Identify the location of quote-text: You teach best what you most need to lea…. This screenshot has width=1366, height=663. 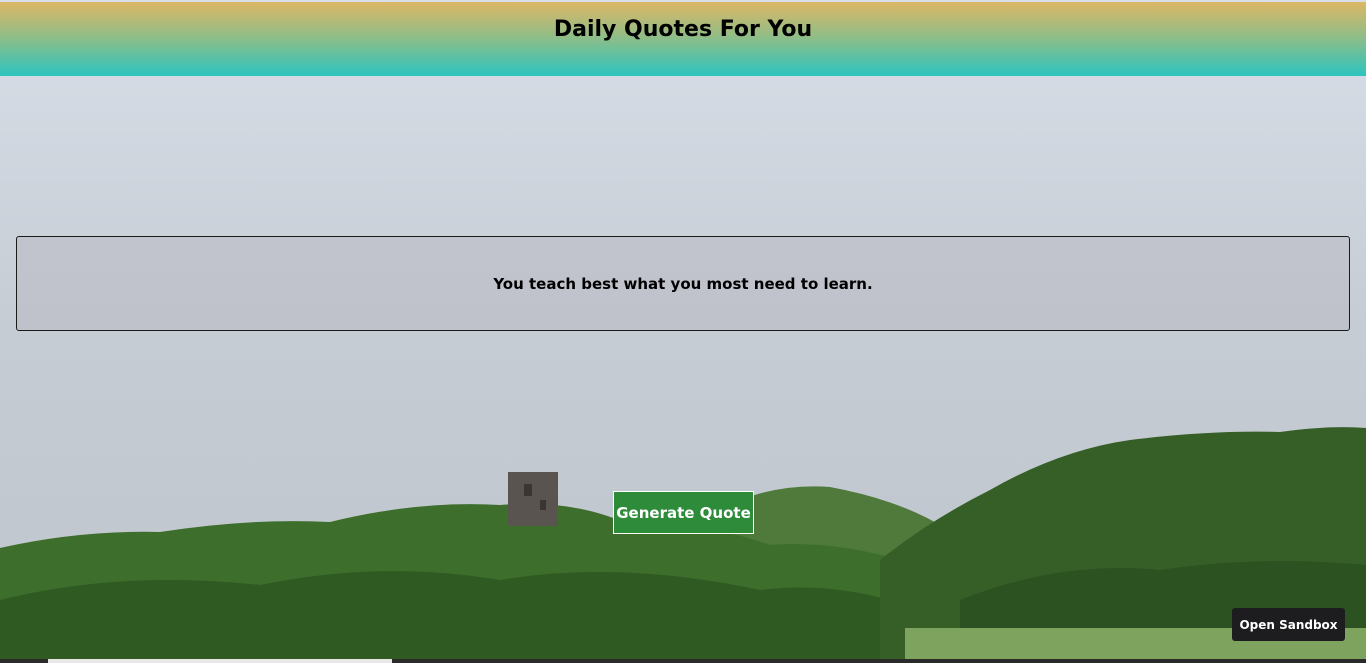
(683, 283).